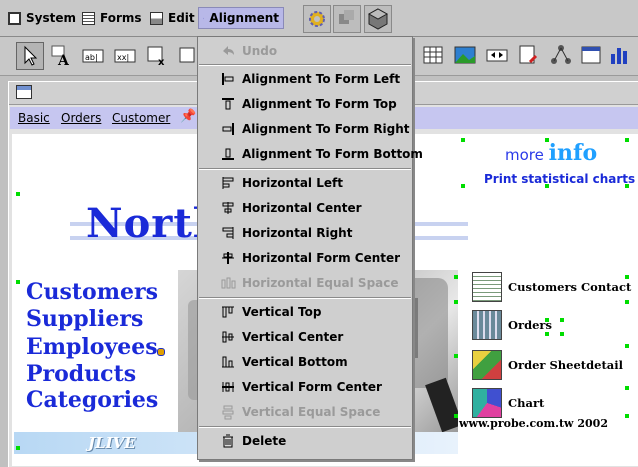  Describe the element at coordinates (620, 56) in the screenshot. I see `chart-tool-icon` at that location.